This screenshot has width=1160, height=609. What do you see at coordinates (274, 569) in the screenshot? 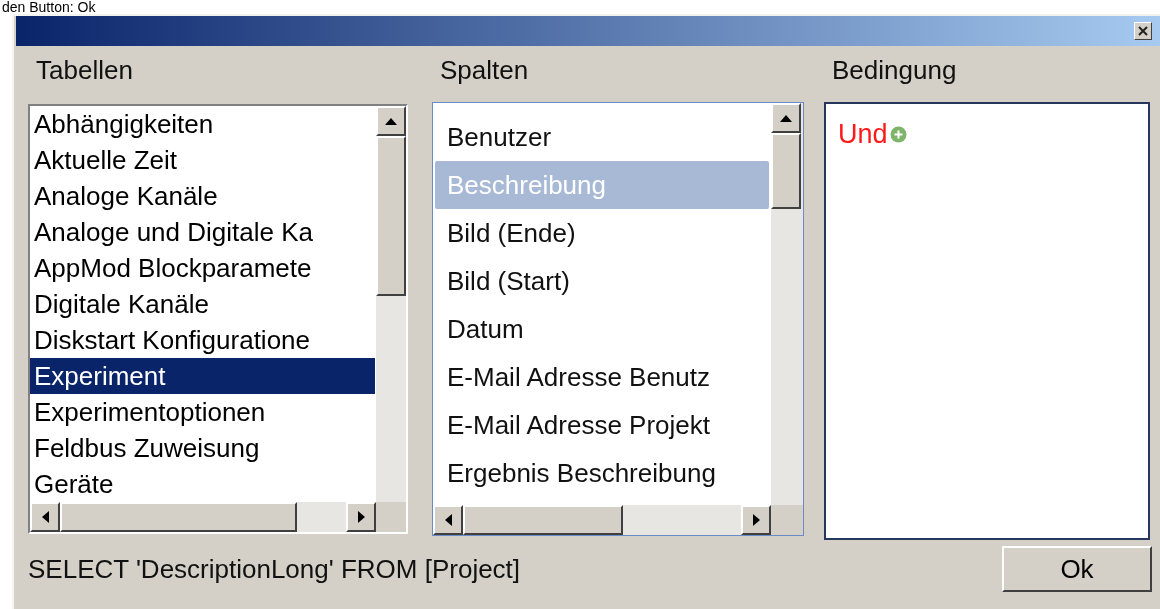
I see `sql-query-text: SELECT 'DescriptionLong' FROM [Project]` at bounding box center [274, 569].